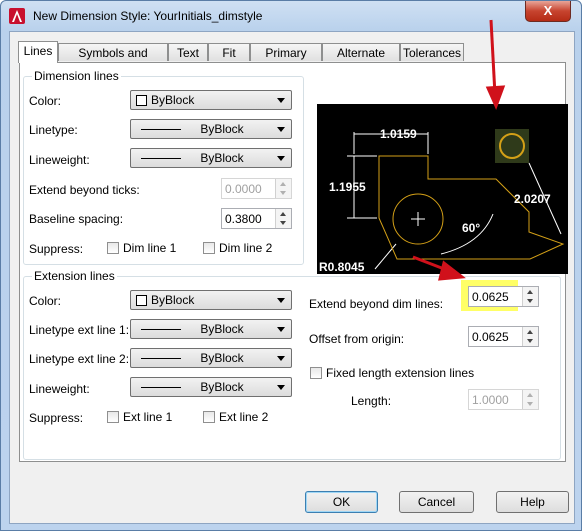  I want to click on arrow-annotation-preview, so click(493, 57).